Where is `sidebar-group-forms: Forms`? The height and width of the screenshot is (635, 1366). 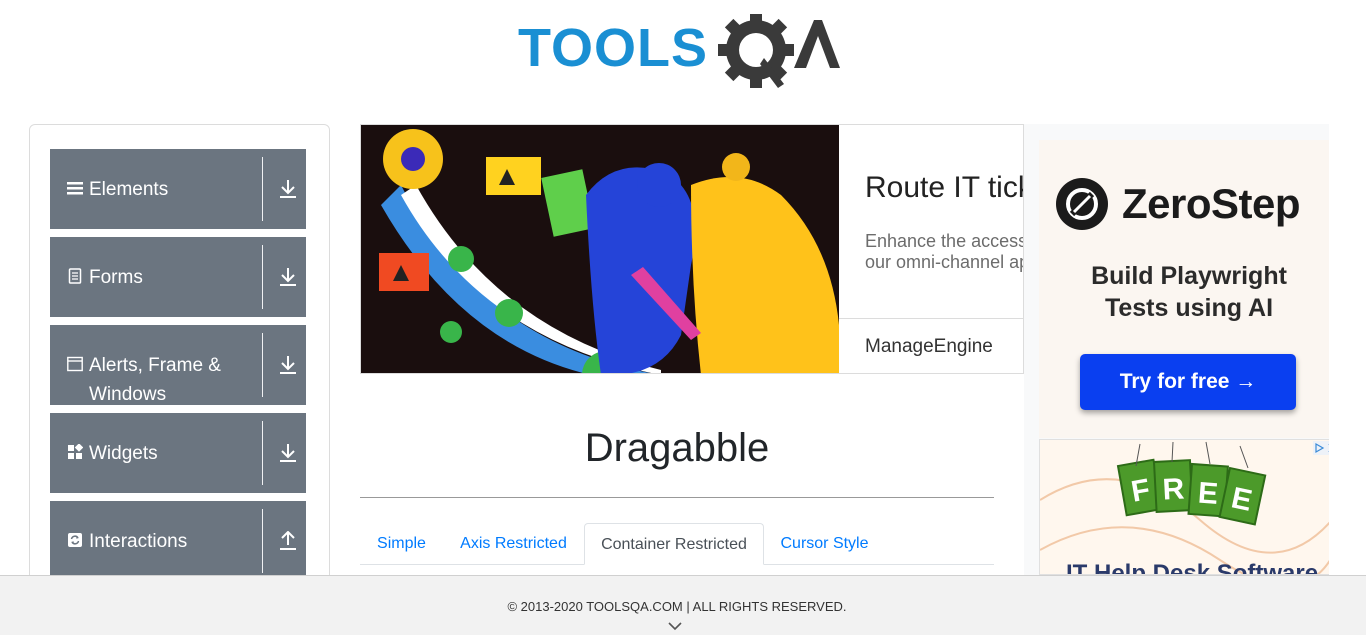
sidebar-group-forms: Forms is located at coordinates (178, 277).